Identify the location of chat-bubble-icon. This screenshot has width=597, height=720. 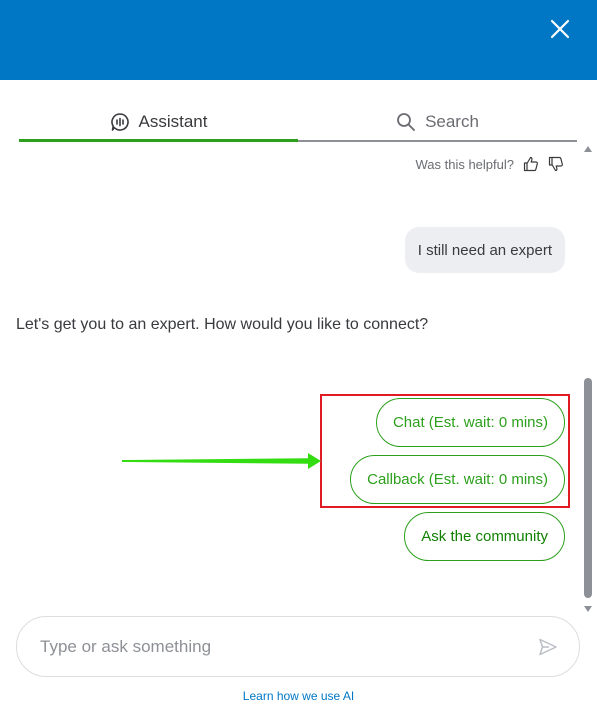
(120, 122).